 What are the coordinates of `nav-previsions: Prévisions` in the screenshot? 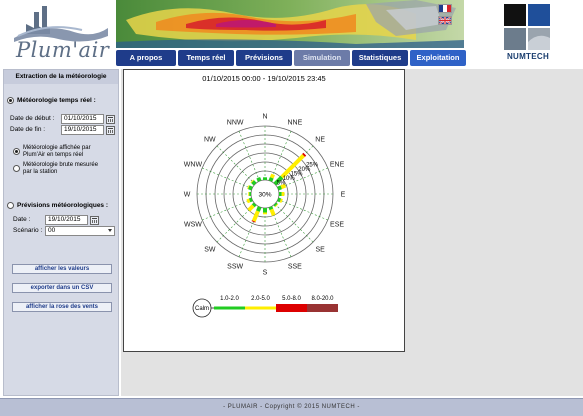 It's located at (264, 58).